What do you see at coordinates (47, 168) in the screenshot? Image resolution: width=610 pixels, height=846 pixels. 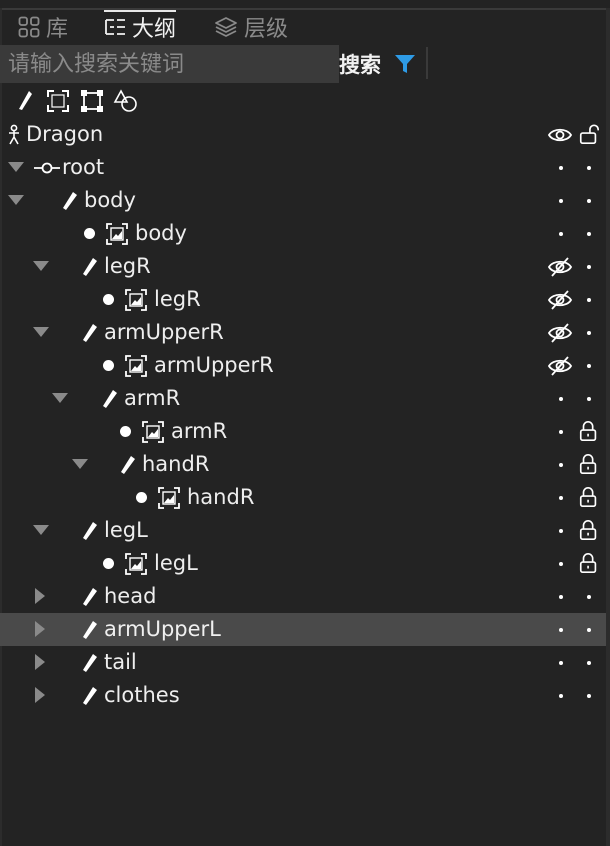 I see `root-bone-icon` at bounding box center [47, 168].